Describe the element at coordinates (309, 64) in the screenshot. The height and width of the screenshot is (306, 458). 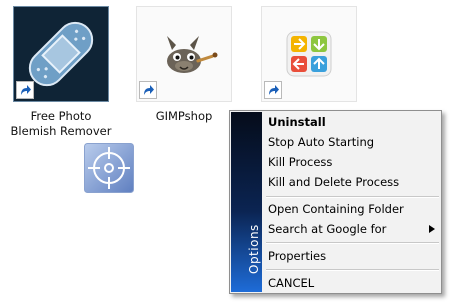
I see `desktop-icon-third-app: S` at that location.